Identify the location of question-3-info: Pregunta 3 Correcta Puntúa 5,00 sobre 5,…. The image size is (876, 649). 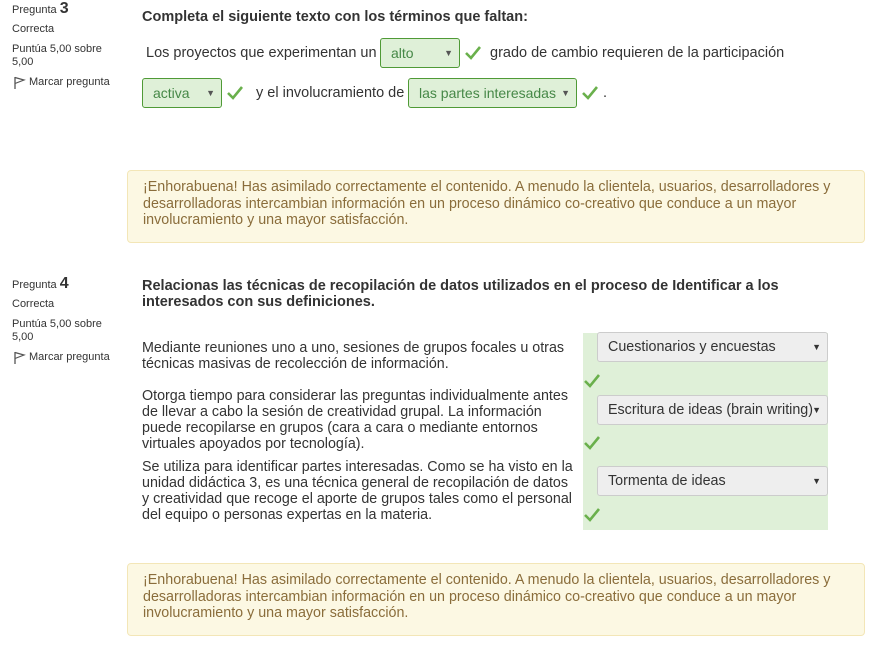
(68, 45).